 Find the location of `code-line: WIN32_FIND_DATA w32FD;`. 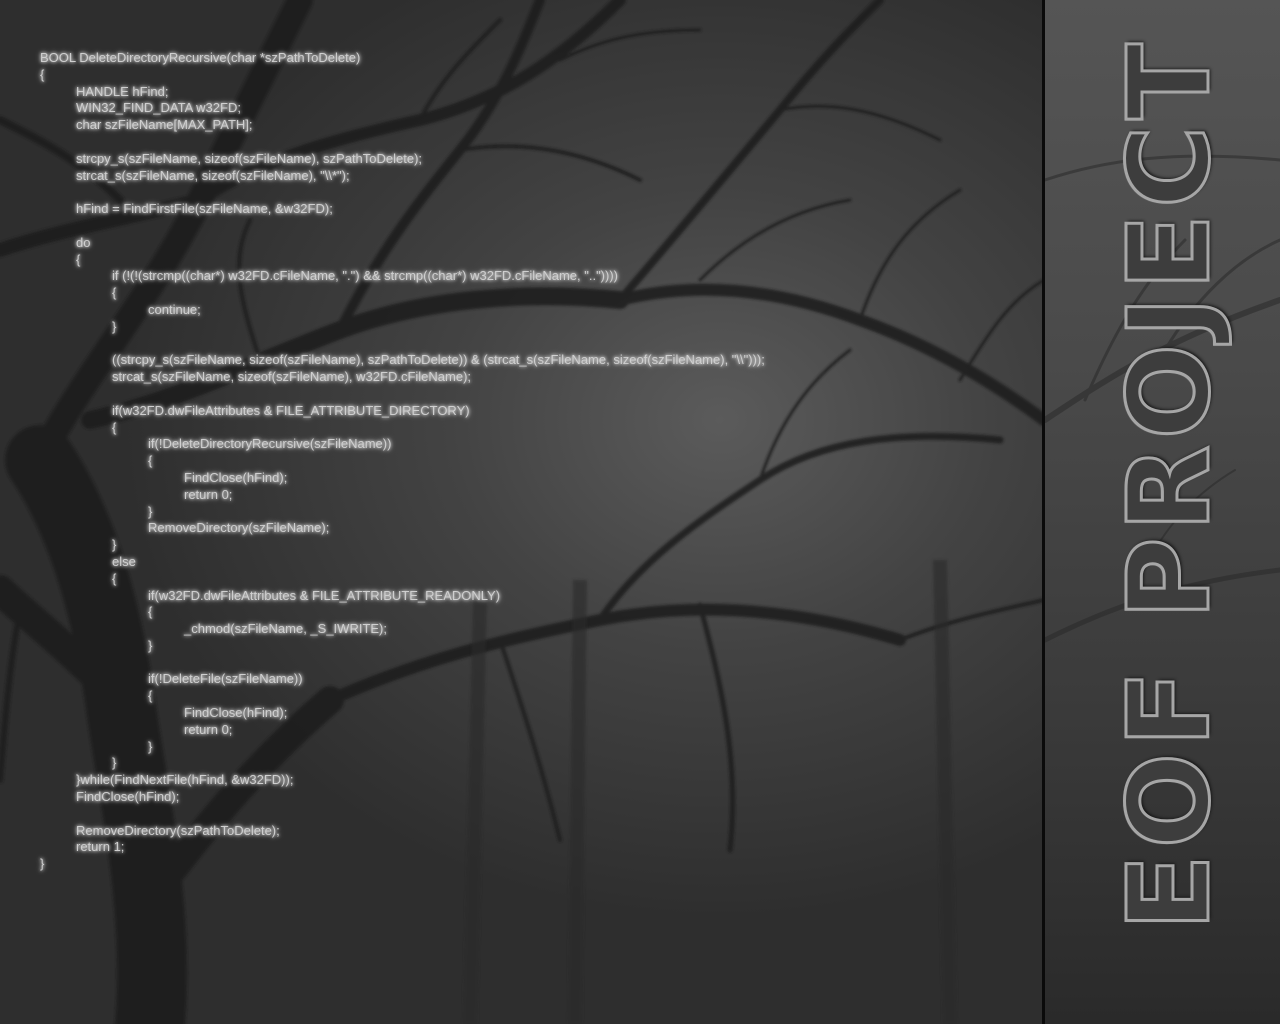

code-line: WIN32_FIND_DATA w32FD; is located at coordinates (158, 108).